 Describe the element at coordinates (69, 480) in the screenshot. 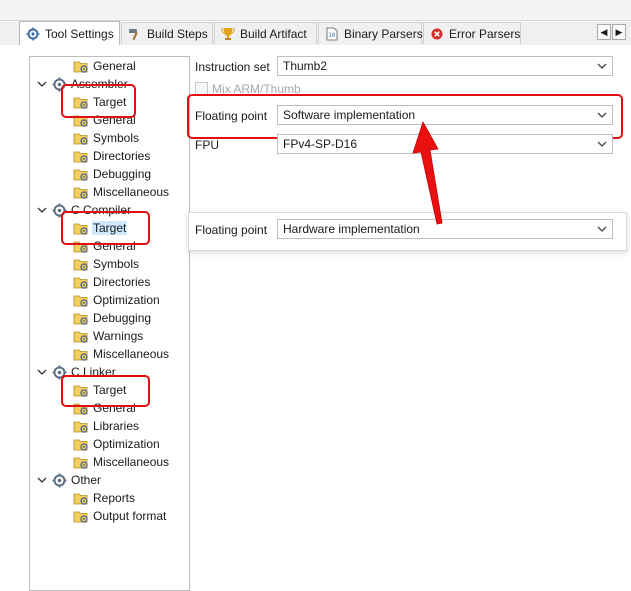

I see `tree-item: Other` at that location.